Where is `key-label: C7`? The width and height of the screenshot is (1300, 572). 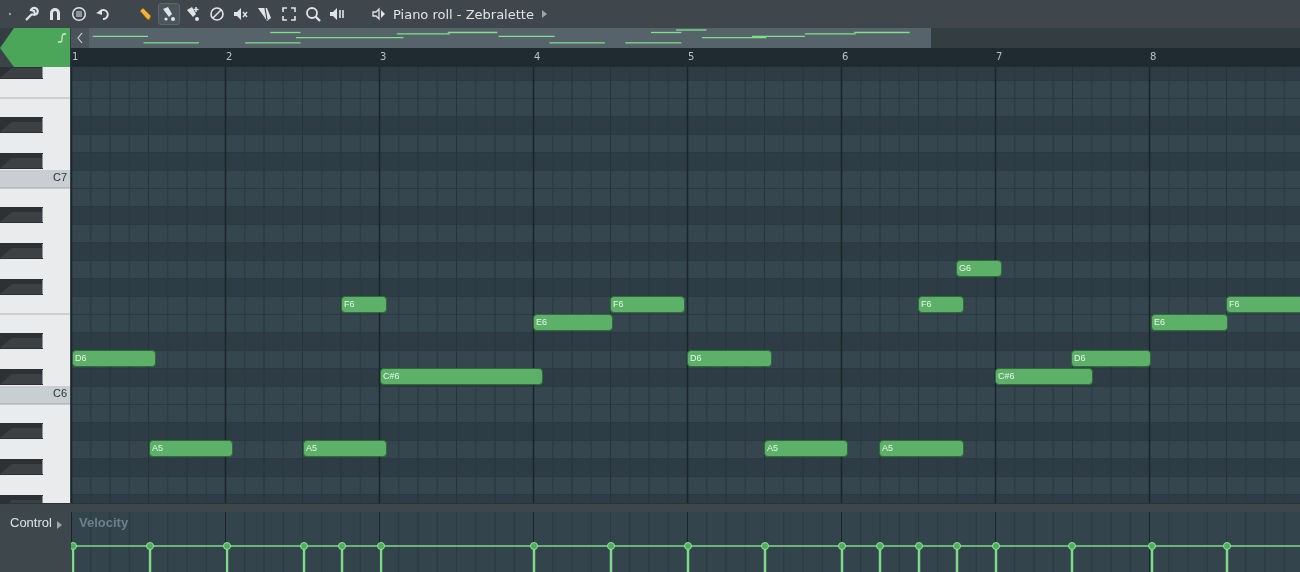 key-label: C7 is located at coordinates (59, 177).